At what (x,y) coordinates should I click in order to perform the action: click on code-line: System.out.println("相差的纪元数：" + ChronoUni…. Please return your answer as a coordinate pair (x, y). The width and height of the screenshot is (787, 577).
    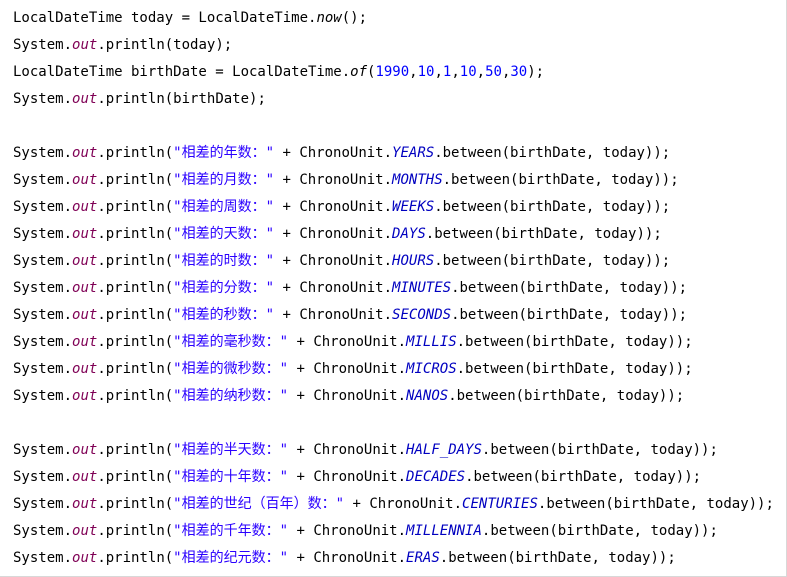
    Looking at the image, I should click on (393, 558).